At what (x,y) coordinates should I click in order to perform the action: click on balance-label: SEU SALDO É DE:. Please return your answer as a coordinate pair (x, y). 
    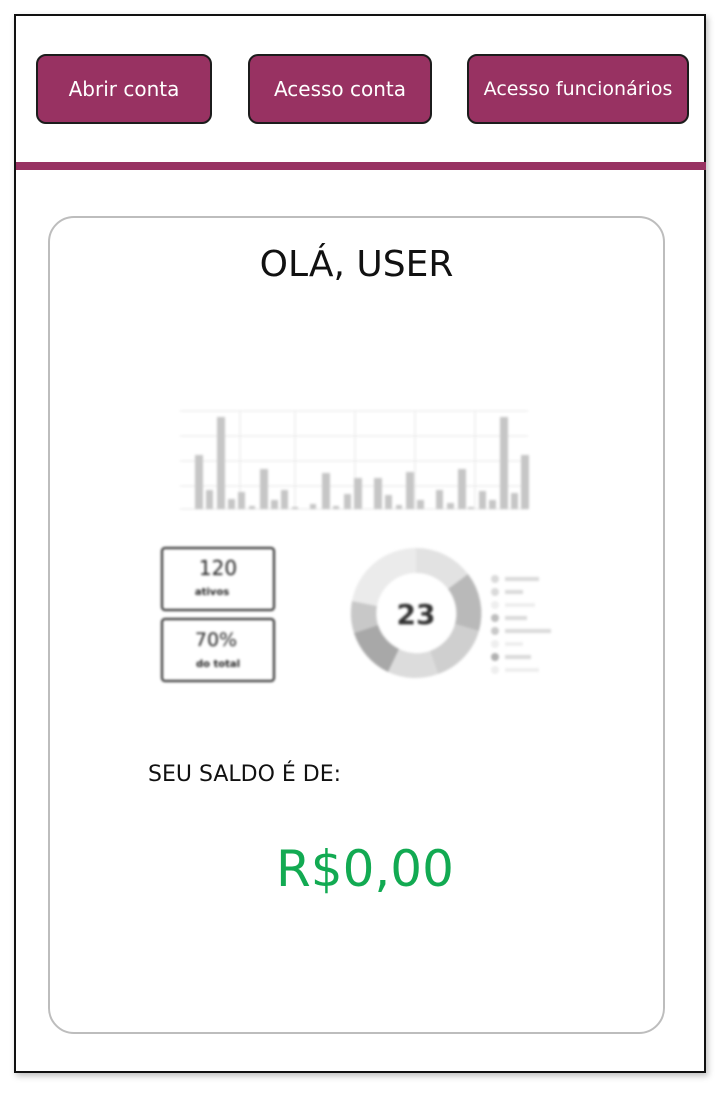
    Looking at the image, I should click on (245, 774).